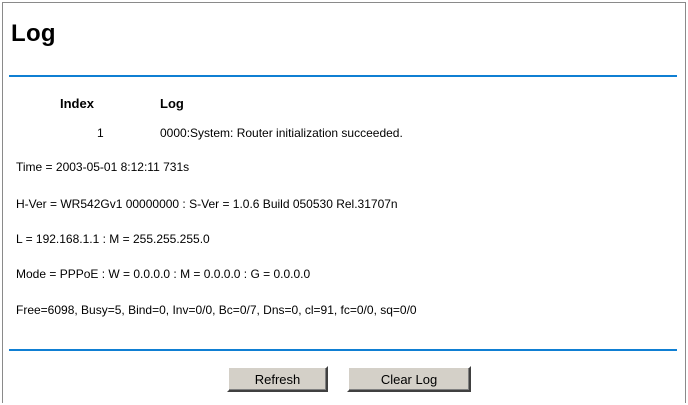  What do you see at coordinates (103, 167) in the screenshot?
I see `system-time: Time = 2003-05-01 8:12:11 731s` at bounding box center [103, 167].